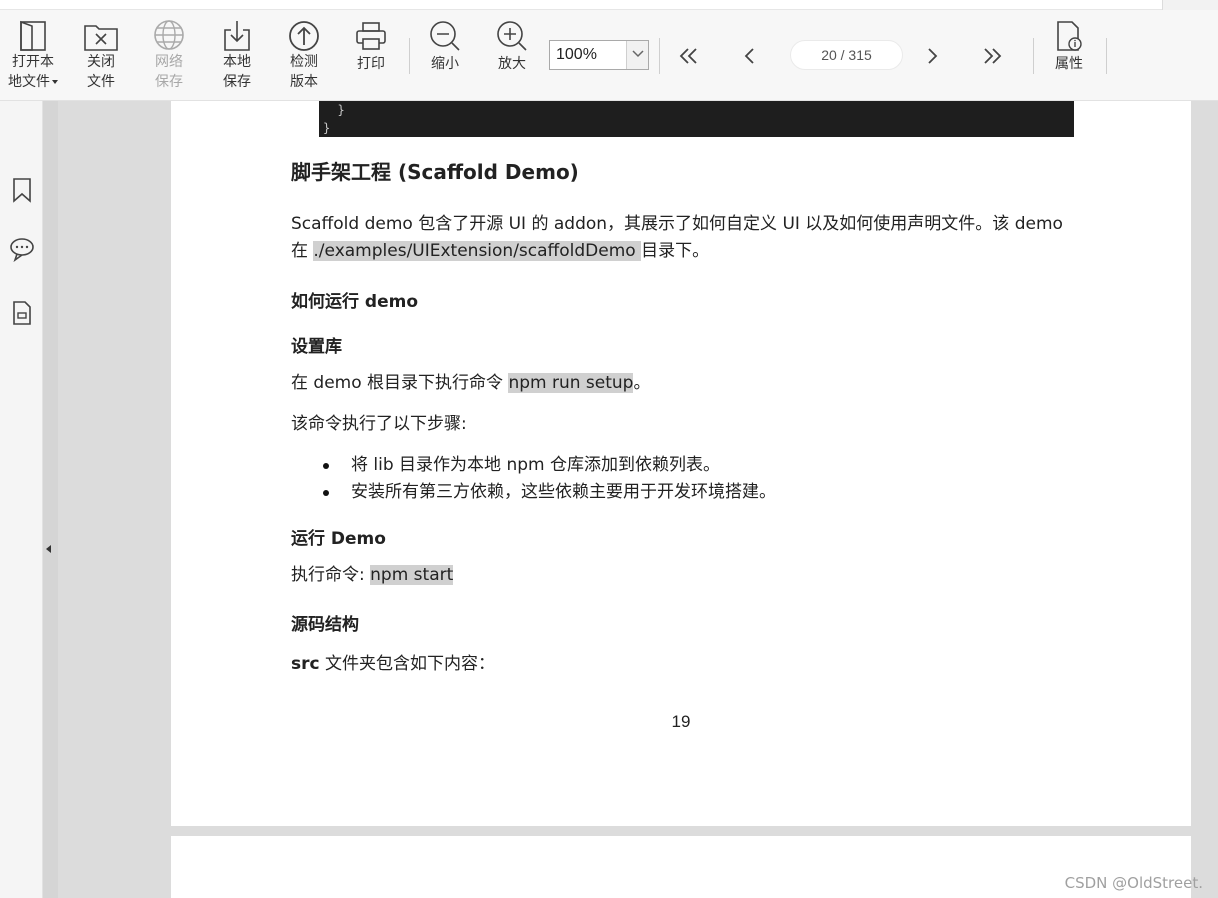 This screenshot has height=898, width=1218. What do you see at coordinates (22, 249) in the screenshot?
I see `comments-icon` at bounding box center [22, 249].